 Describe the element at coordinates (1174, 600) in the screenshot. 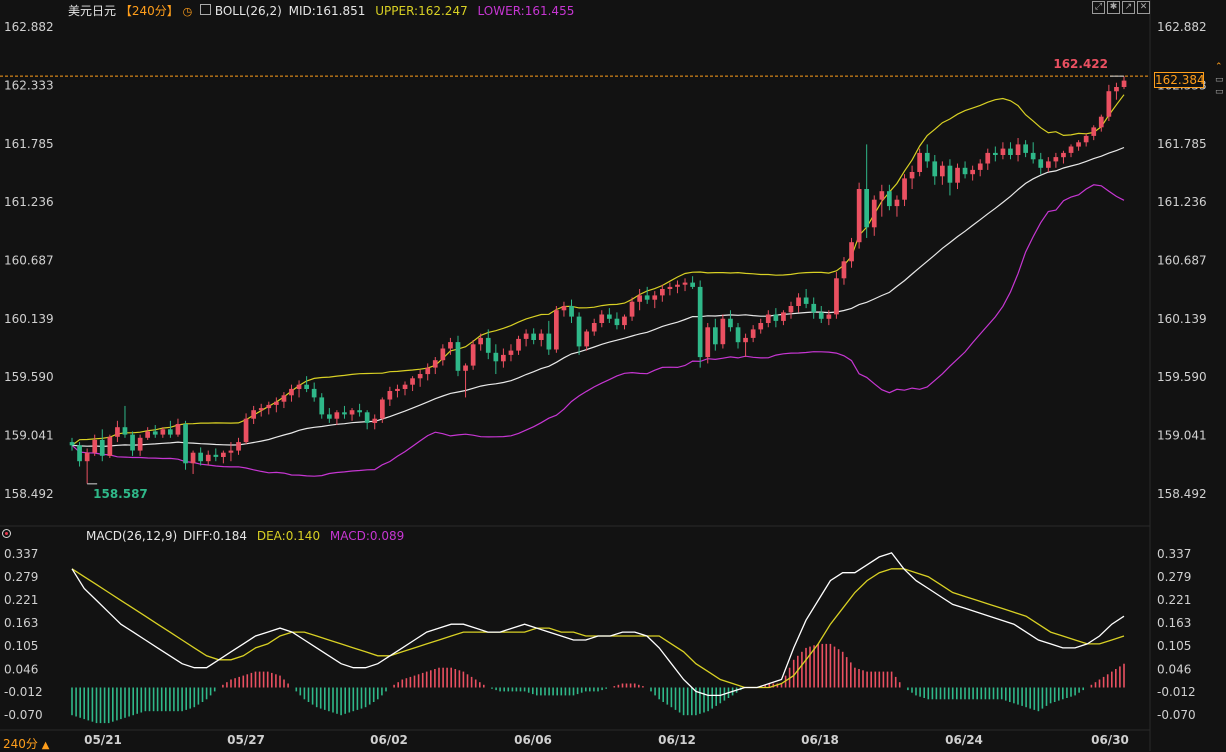

I see `macd-axis-label-right: 0.221` at that location.